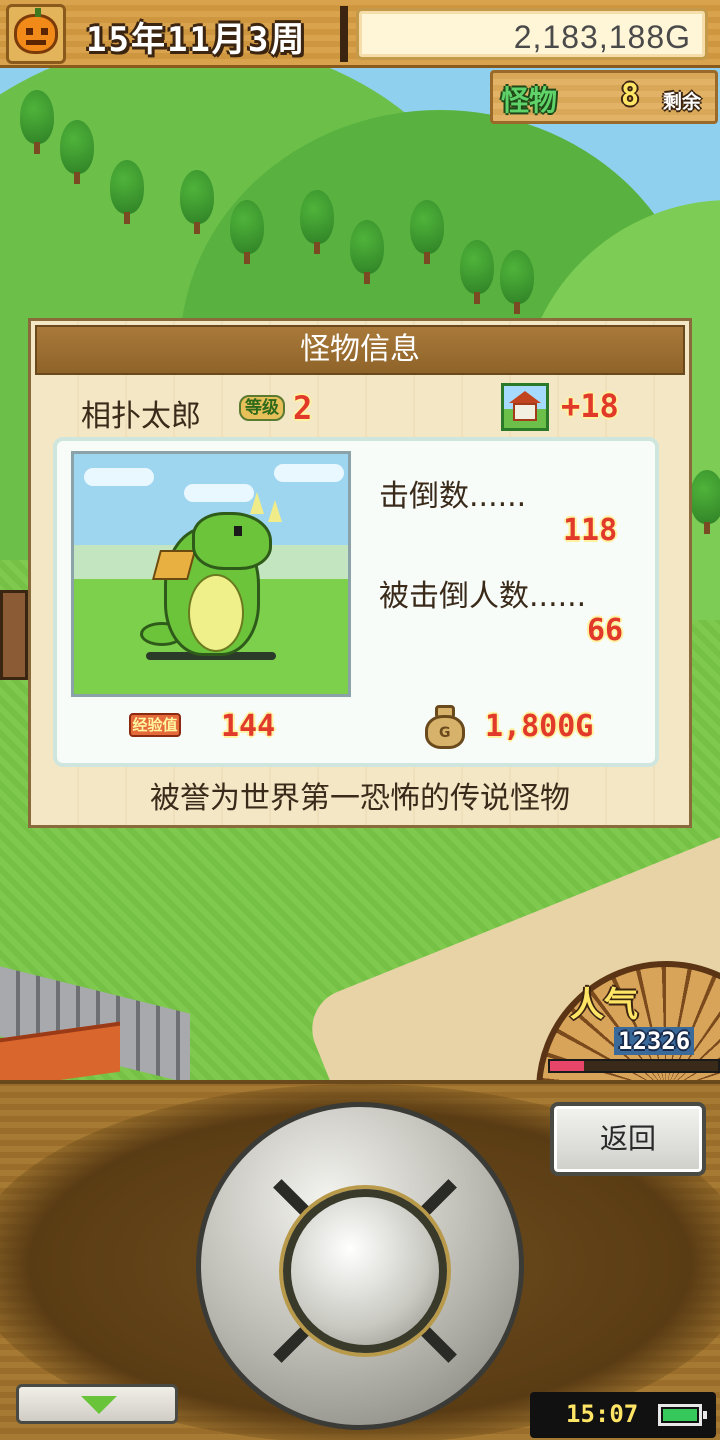  What do you see at coordinates (360, 798) in the screenshot?
I see `monster-description: 被誉为世界第一恐怖的传说怪物` at bounding box center [360, 798].